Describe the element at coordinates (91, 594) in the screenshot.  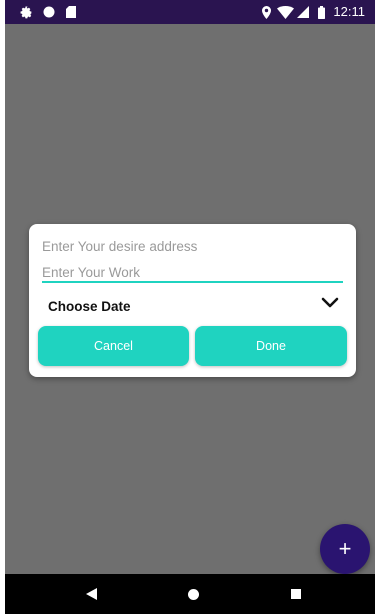
I see `back-icon` at that location.